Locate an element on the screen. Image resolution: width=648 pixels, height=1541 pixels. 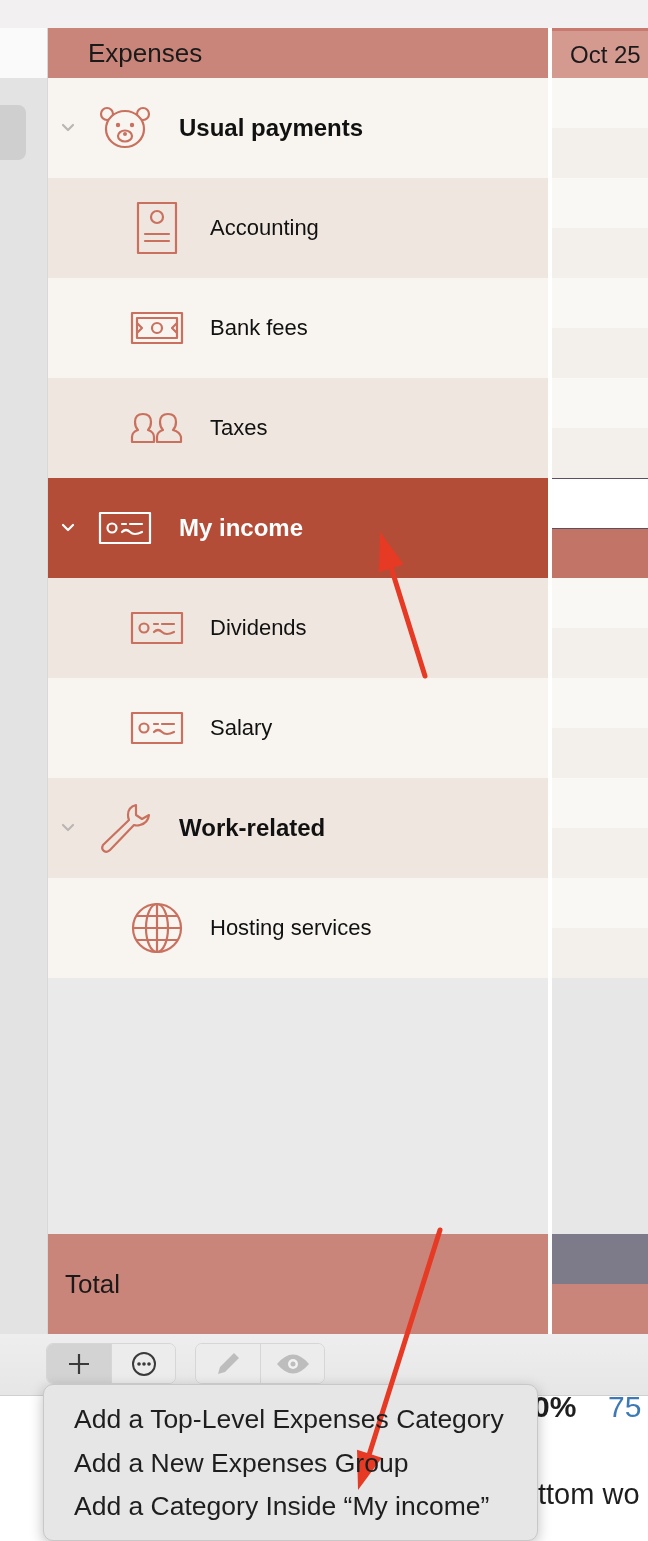
sidebar-header is located at coordinates (23, 53).